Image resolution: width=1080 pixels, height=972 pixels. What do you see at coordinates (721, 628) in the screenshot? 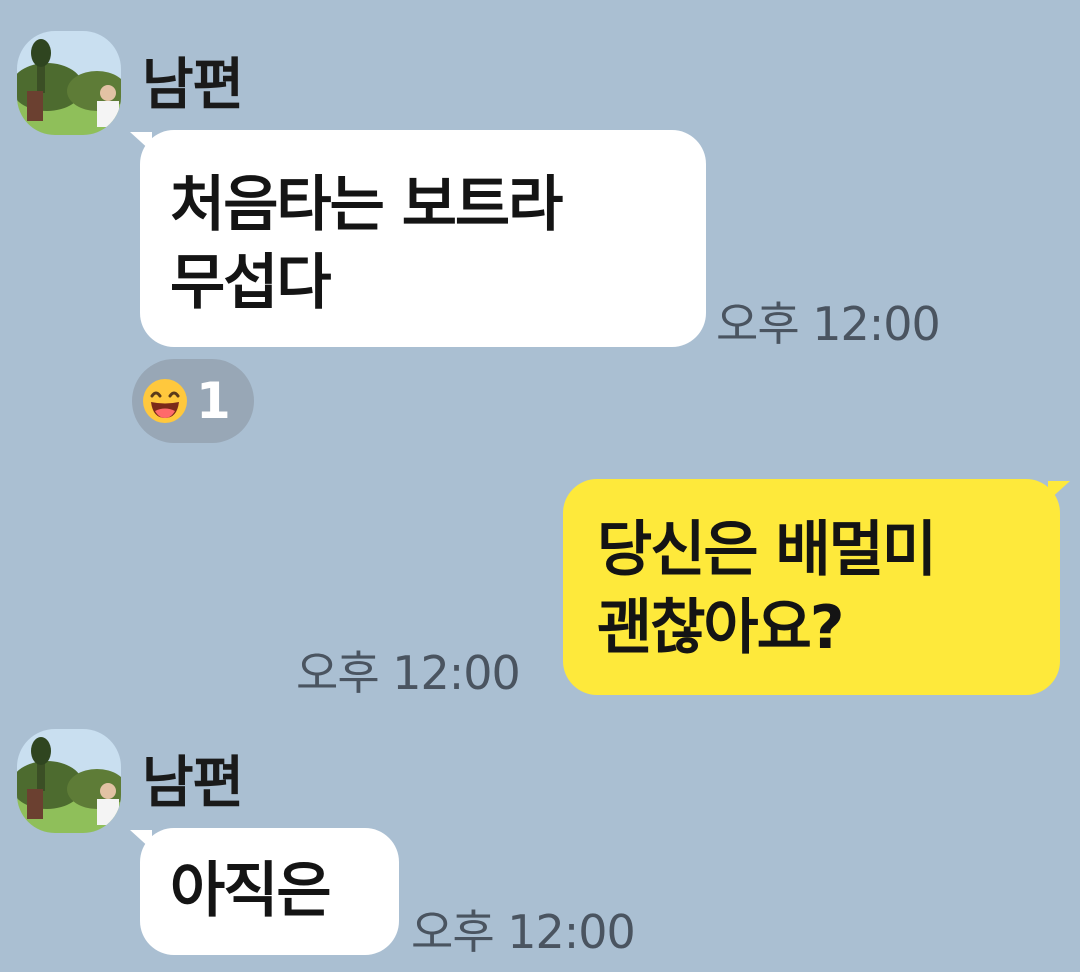
I see `message-text-line: 괜찮아요?` at bounding box center [721, 628].